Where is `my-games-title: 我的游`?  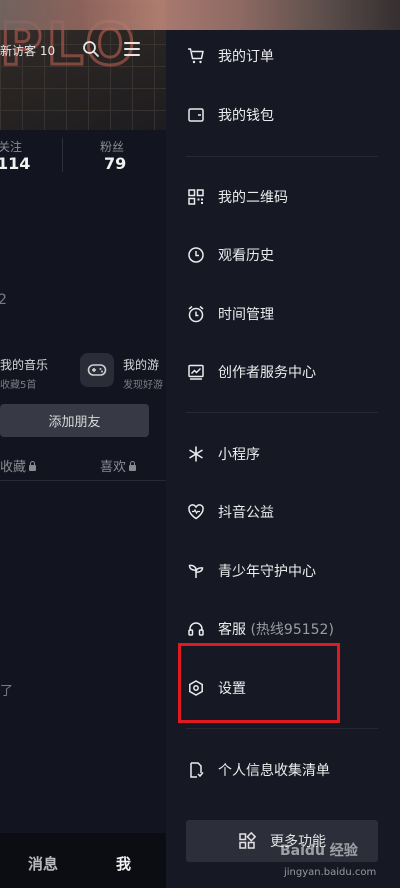
my-games-title: 我的游 is located at coordinates (141, 364).